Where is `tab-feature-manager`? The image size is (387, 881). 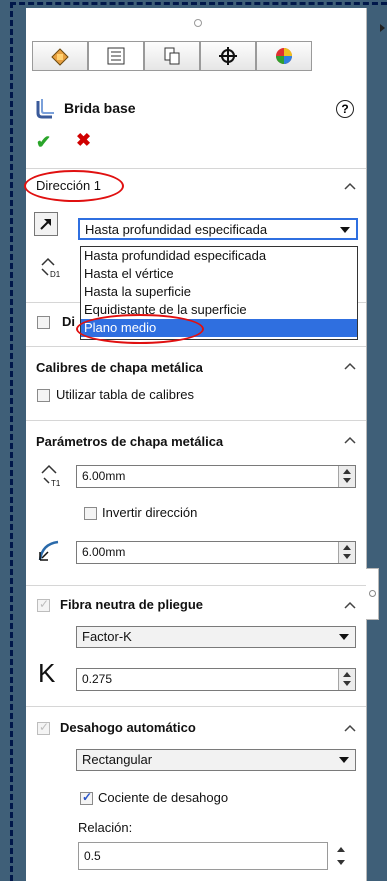 tab-feature-manager is located at coordinates (60, 56).